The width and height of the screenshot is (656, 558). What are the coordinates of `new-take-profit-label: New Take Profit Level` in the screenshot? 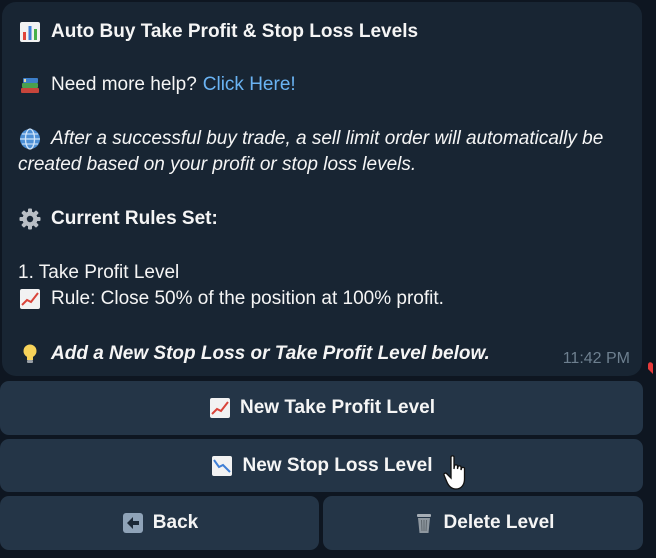 It's located at (337, 407).